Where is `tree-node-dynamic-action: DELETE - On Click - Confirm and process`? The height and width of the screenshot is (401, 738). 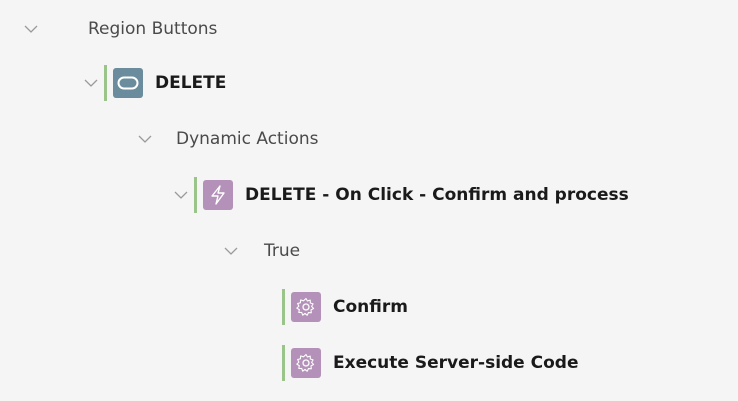
tree-node-dynamic-action: DELETE - On Click - Confirm and process is located at coordinates (411, 195).